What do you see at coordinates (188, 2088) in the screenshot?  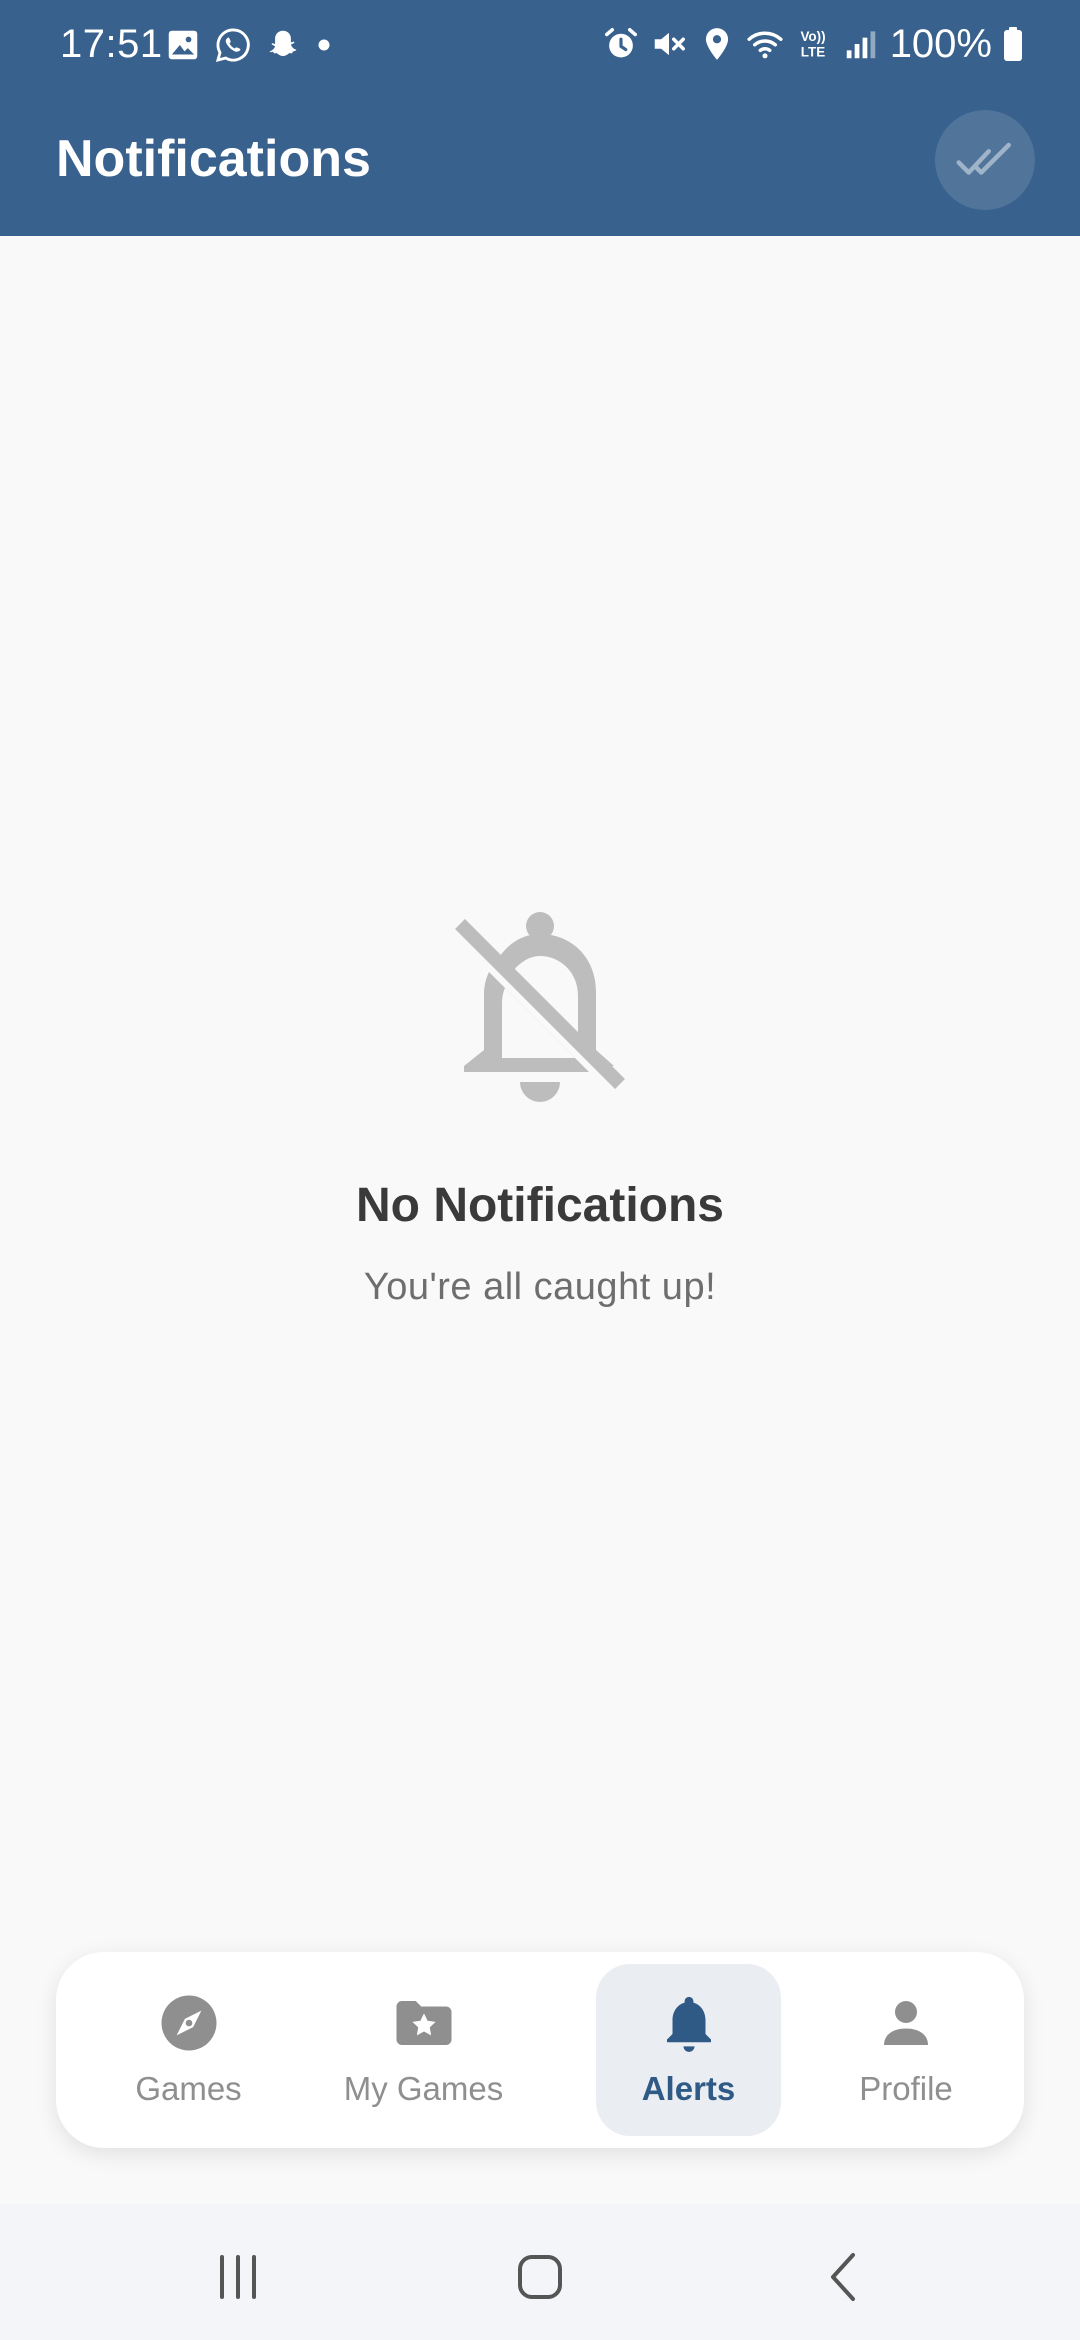 I see `nav-item-label: Games` at bounding box center [188, 2088].